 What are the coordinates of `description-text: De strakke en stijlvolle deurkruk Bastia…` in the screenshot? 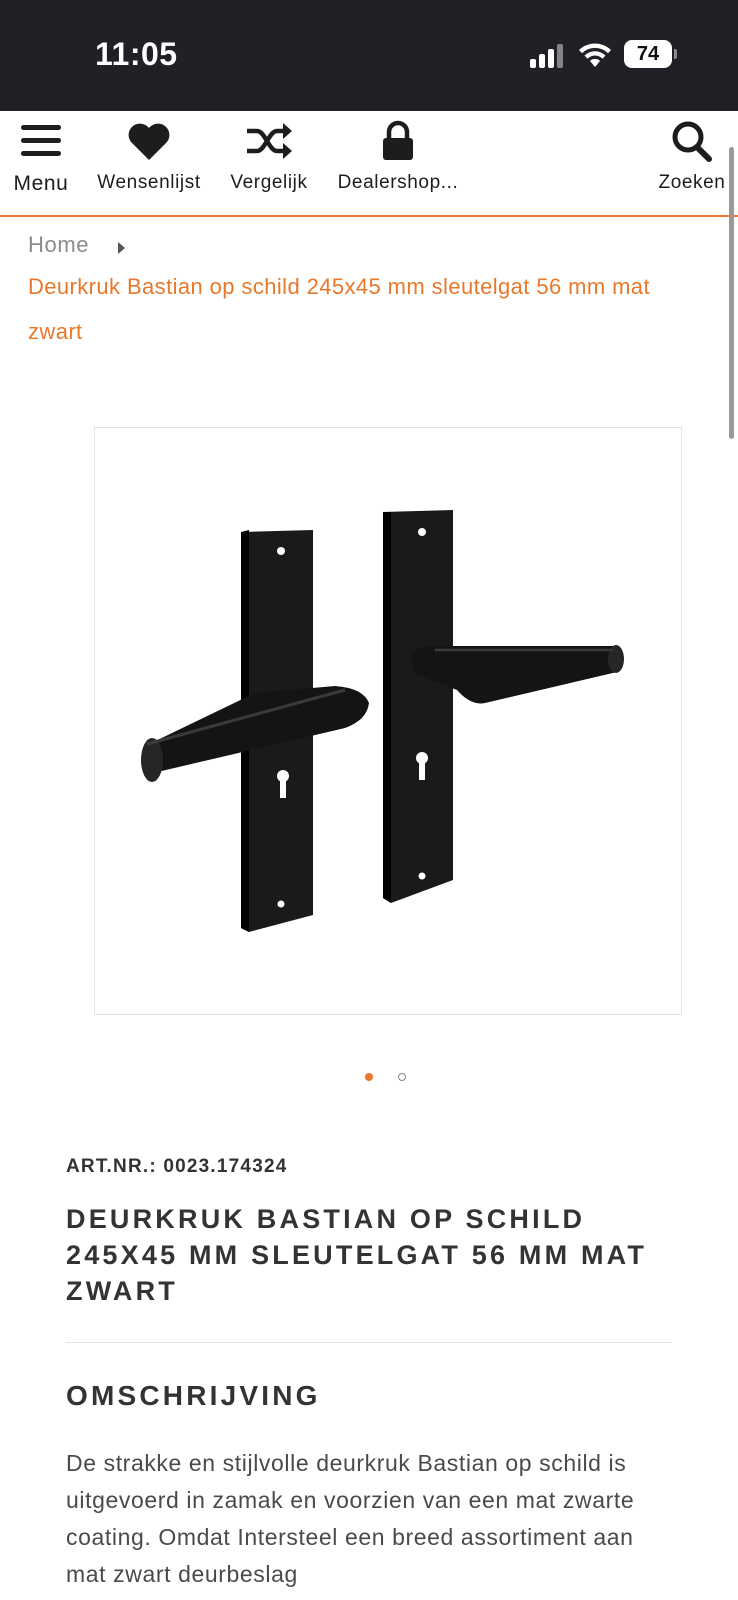 It's located at (350, 1518).